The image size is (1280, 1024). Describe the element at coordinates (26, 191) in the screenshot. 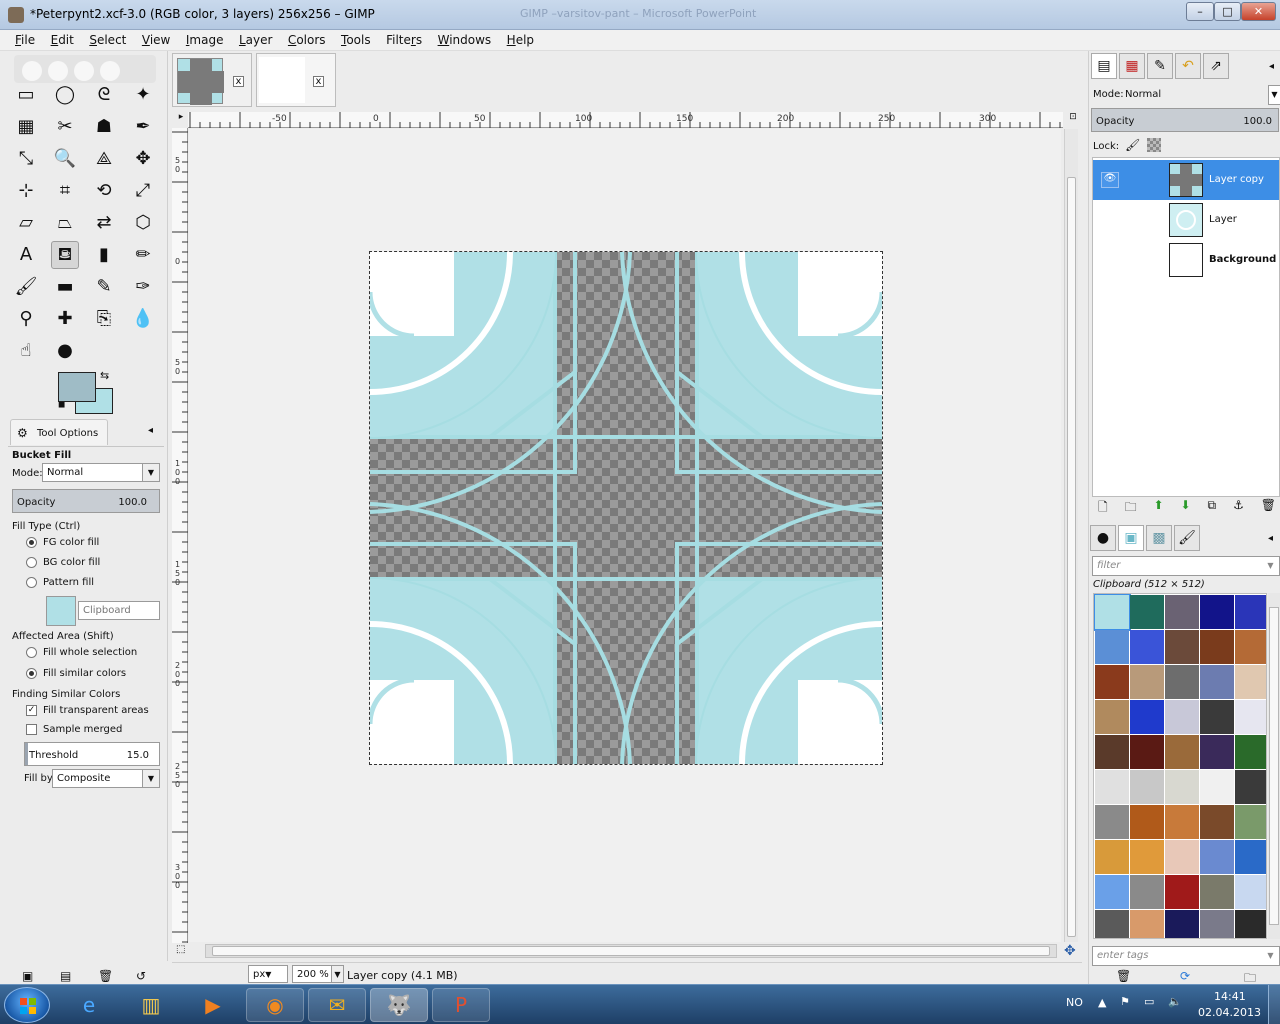

I see `align-icon: ⊹` at that location.